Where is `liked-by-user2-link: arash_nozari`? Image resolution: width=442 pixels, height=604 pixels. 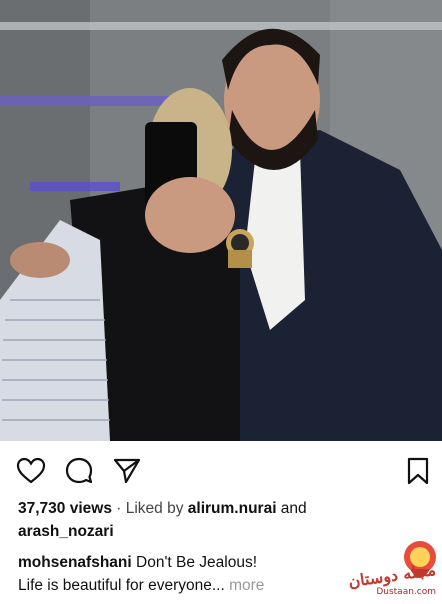 liked-by-user2-link: arash_nozari is located at coordinates (168, 531).